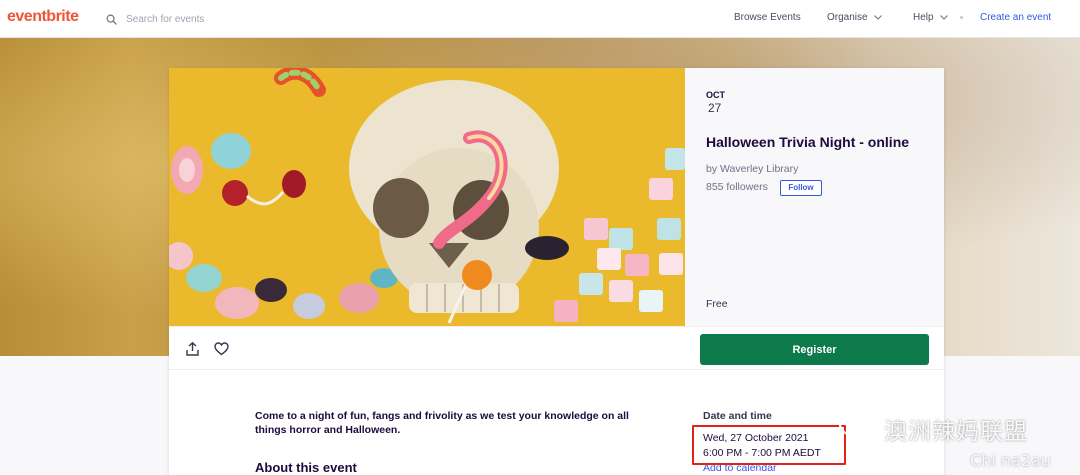 The width and height of the screenshot is (1080, 475). What do you see at coordinates (847, 17) in the screenshot?
I see `organise-label: Organise` at bounding box center [847, 17].